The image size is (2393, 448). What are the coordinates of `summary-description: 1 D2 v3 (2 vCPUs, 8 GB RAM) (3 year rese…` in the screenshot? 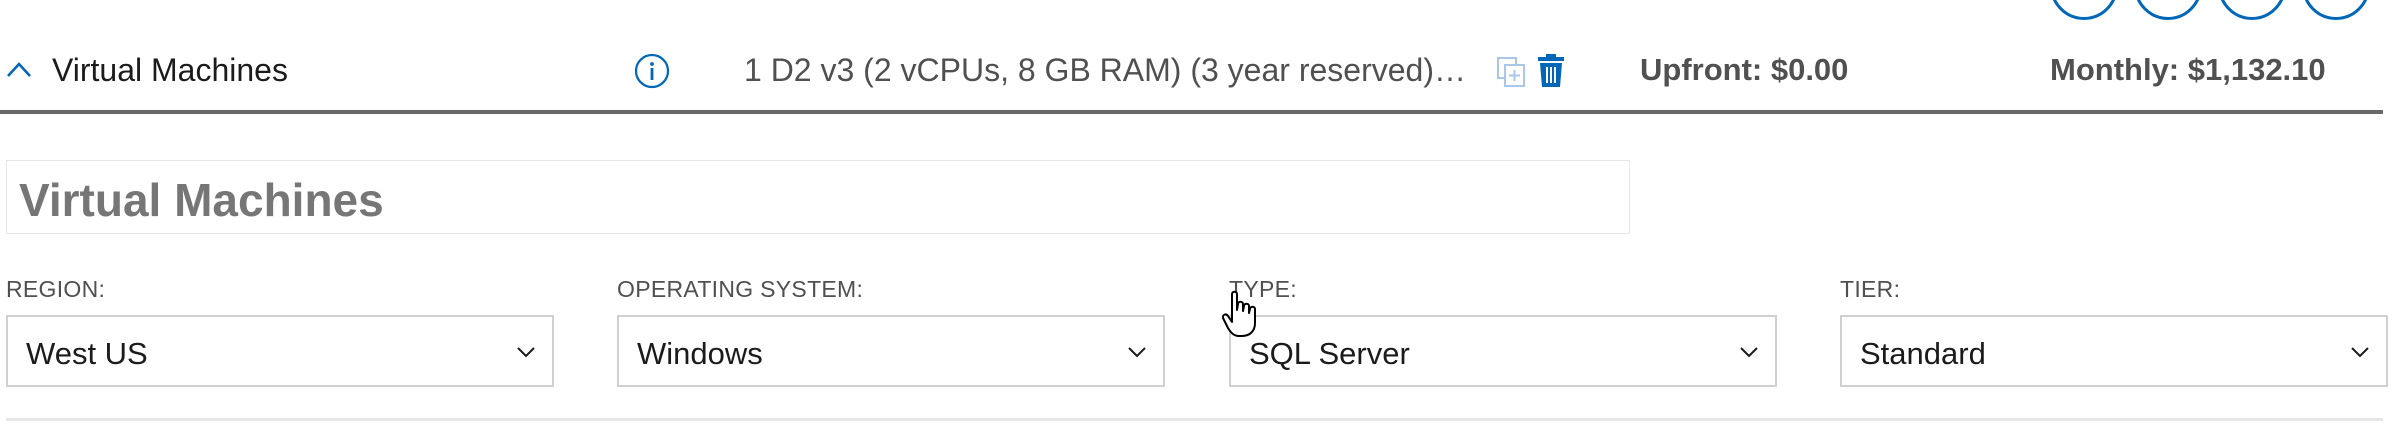 It's located at (1107, 70).